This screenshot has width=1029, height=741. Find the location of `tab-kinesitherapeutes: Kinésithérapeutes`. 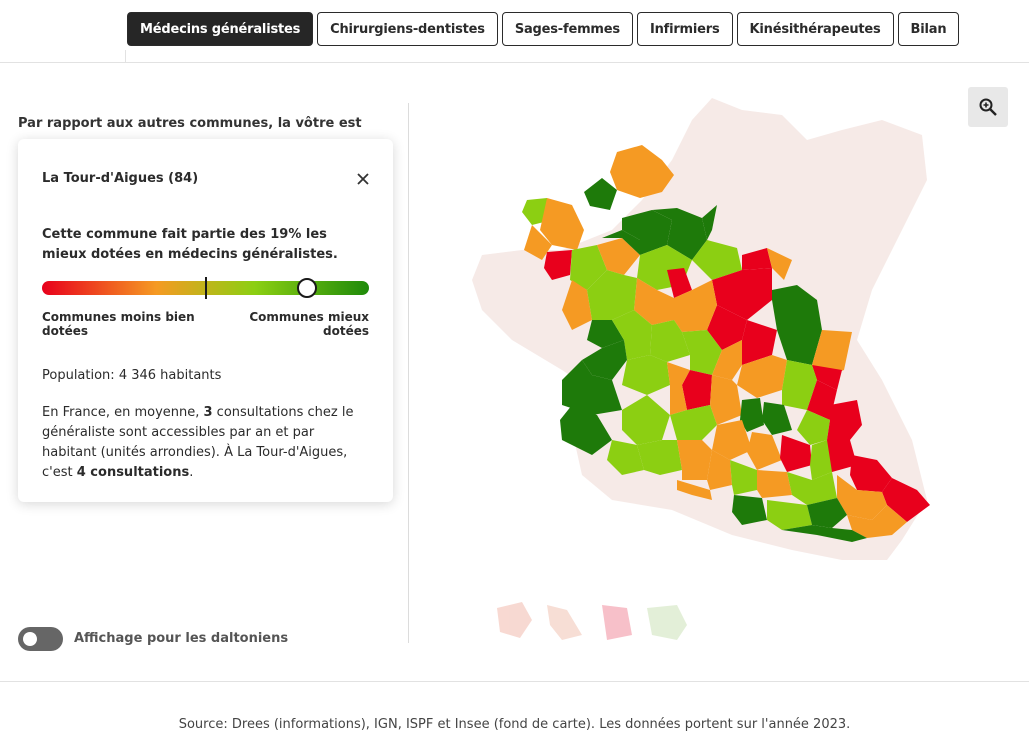

tab-kinesitherapeutes: Kinésithérapeutes is located at coordinates (815, 29).